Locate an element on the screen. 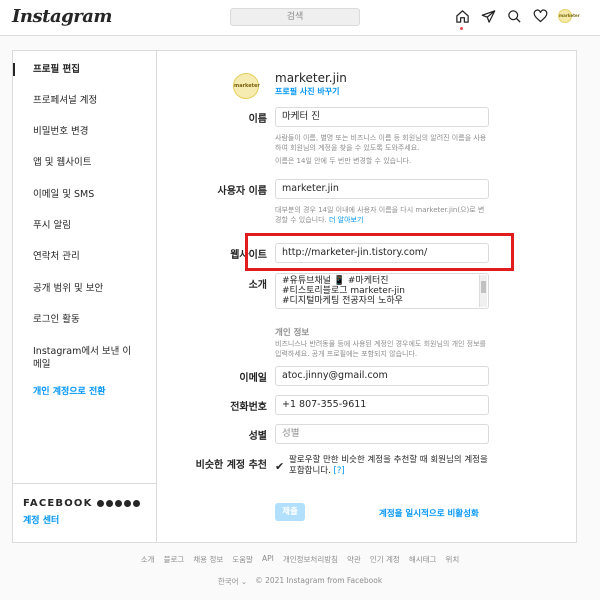 Image resolution: width=600 pixels, height=600 pixels. sidebar-item-emails: Instagram에서 보낸 이메일 is located at coordinates (73, 358).